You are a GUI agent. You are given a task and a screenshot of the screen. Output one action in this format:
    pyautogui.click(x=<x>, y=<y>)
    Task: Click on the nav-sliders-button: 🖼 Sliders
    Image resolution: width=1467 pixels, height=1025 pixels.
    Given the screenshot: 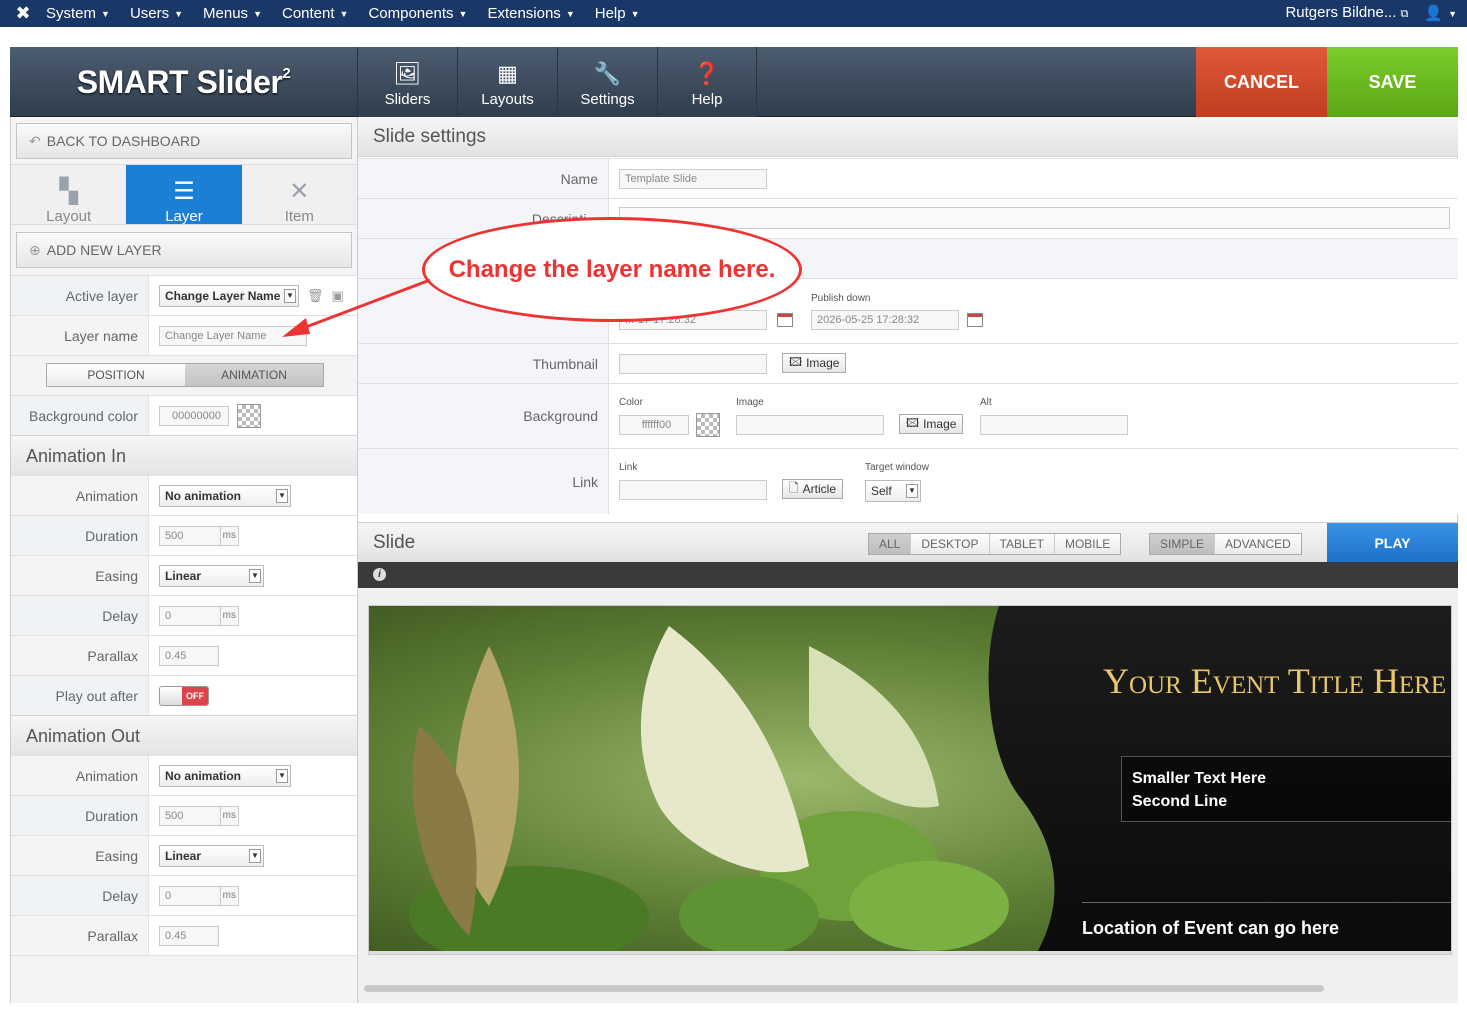 What is the action you would take?
    pyautogui.click(x=407, y=82)
    